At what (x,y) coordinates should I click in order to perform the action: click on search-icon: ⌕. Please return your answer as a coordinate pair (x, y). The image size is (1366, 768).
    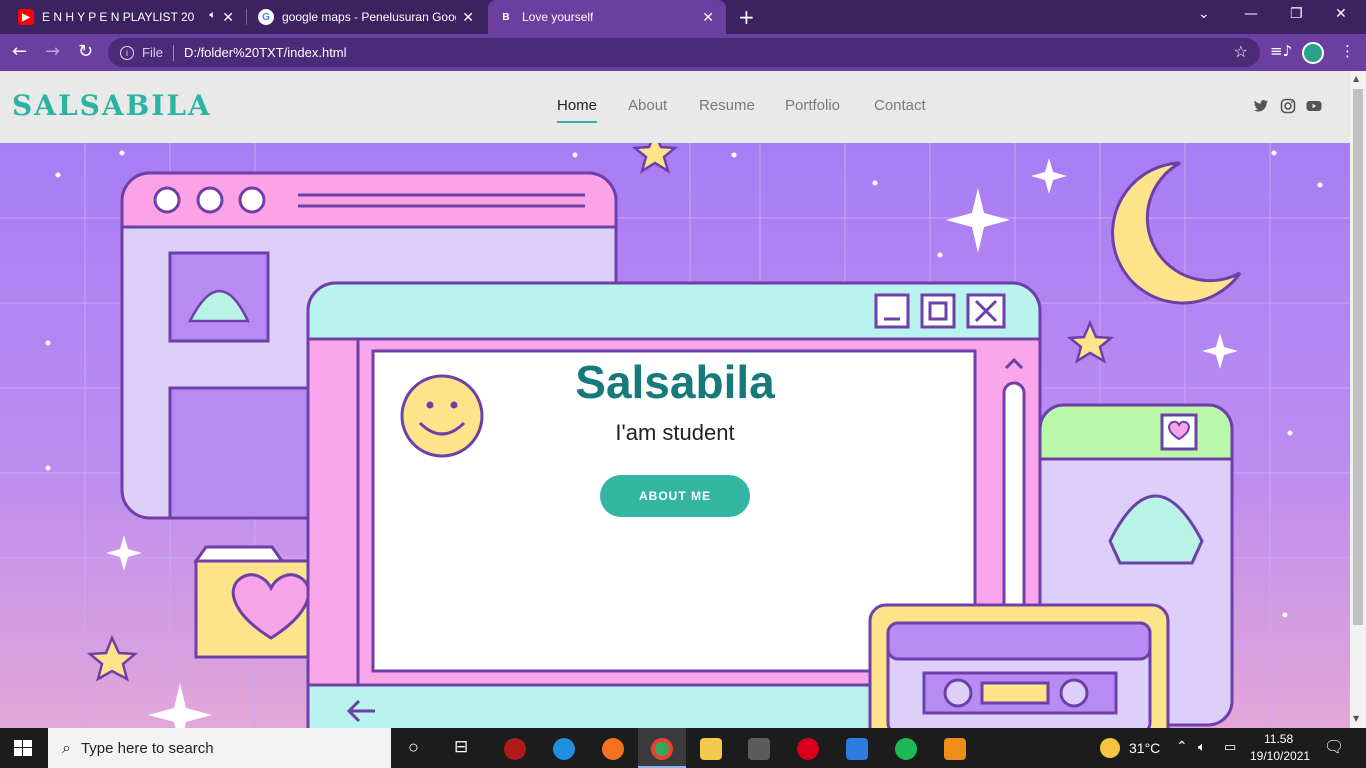
    Looking at the image, I should click on (66, 747).